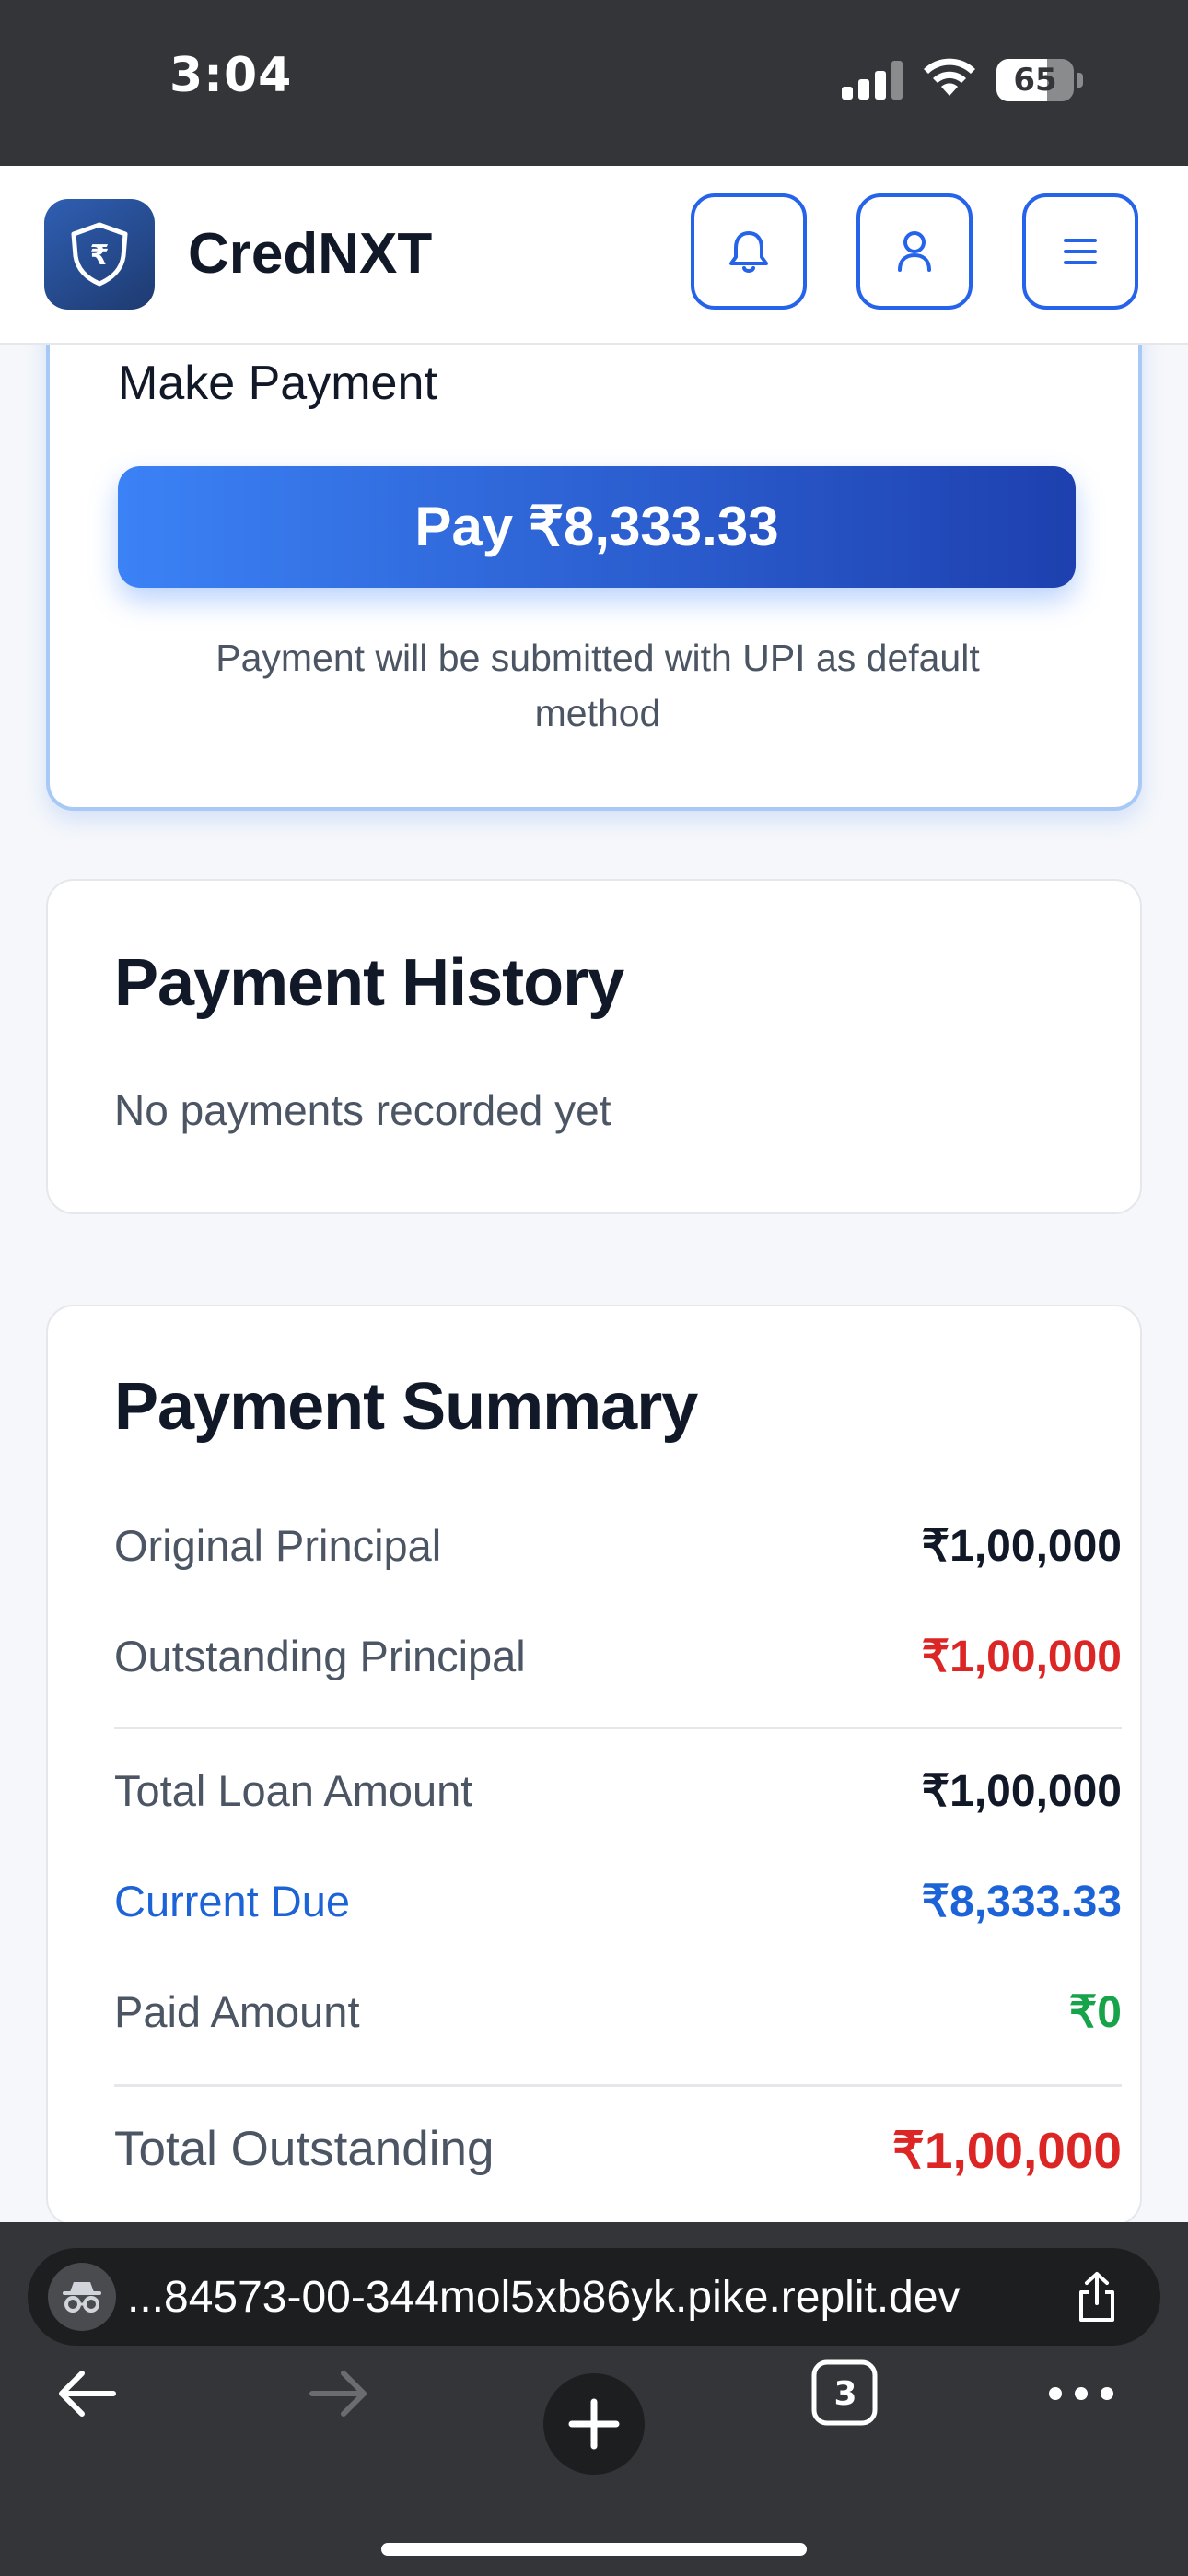 Image resolution: width=1188 pixels, height=2576 pixels. I want to click on more-icon, so click(1081, 2393).